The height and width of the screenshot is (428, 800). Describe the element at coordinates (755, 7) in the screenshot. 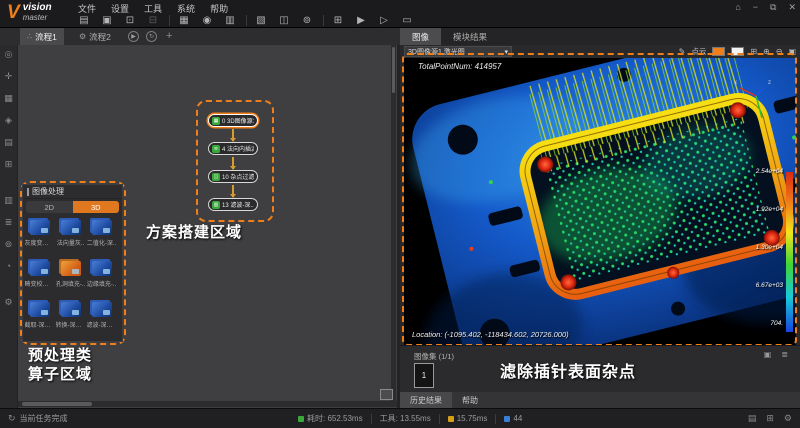

I see `minimize-icon: −` at that location.